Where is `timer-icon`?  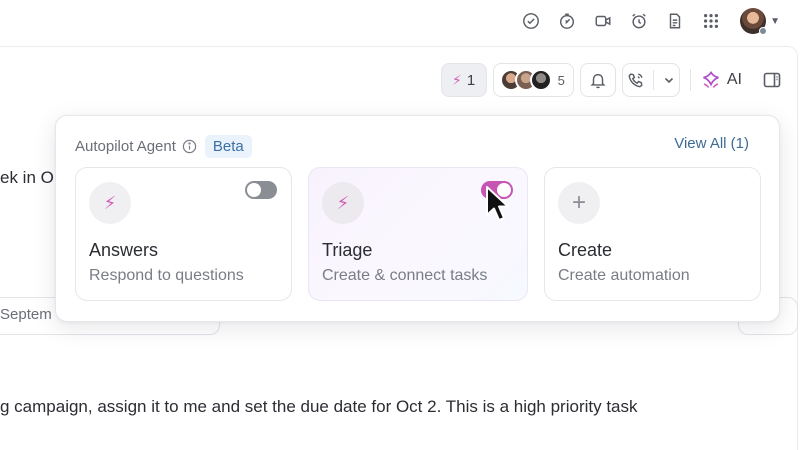
timer-icon is located at coordinates (567, 21).